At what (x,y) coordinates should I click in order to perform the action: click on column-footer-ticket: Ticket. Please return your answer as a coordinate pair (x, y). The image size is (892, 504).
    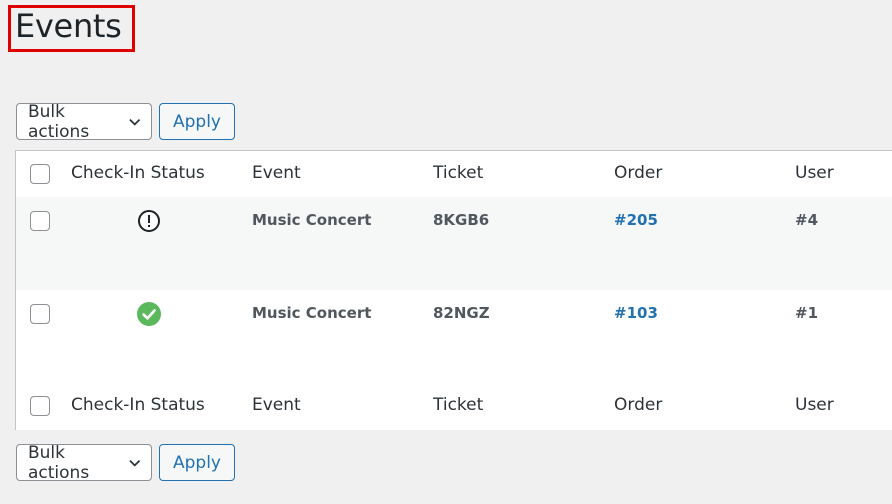
    Looking at the image, I should click on (458, 405).